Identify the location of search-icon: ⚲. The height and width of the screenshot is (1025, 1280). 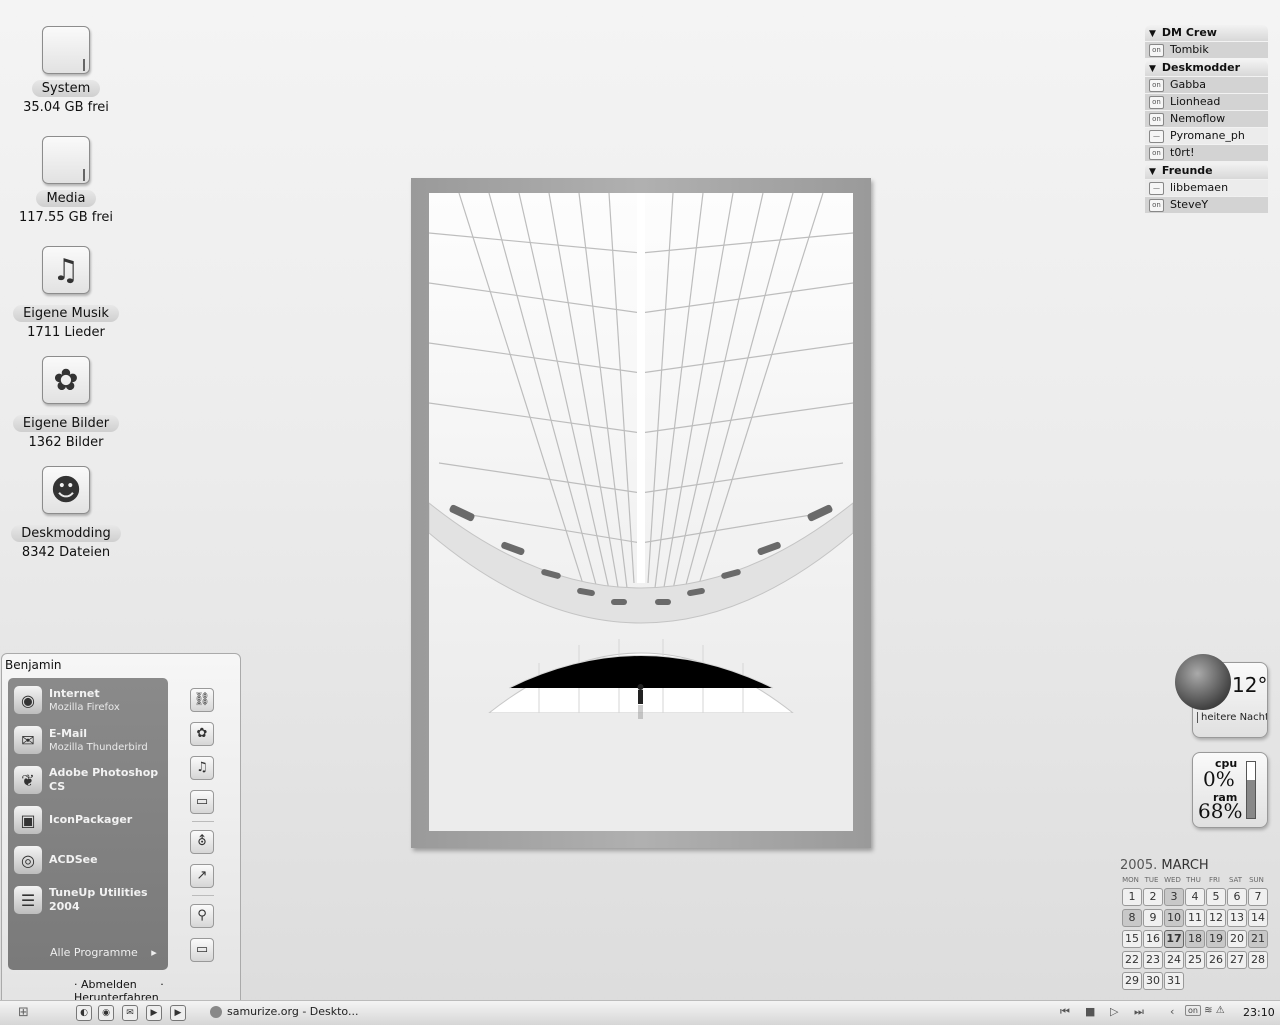
(202, 916).